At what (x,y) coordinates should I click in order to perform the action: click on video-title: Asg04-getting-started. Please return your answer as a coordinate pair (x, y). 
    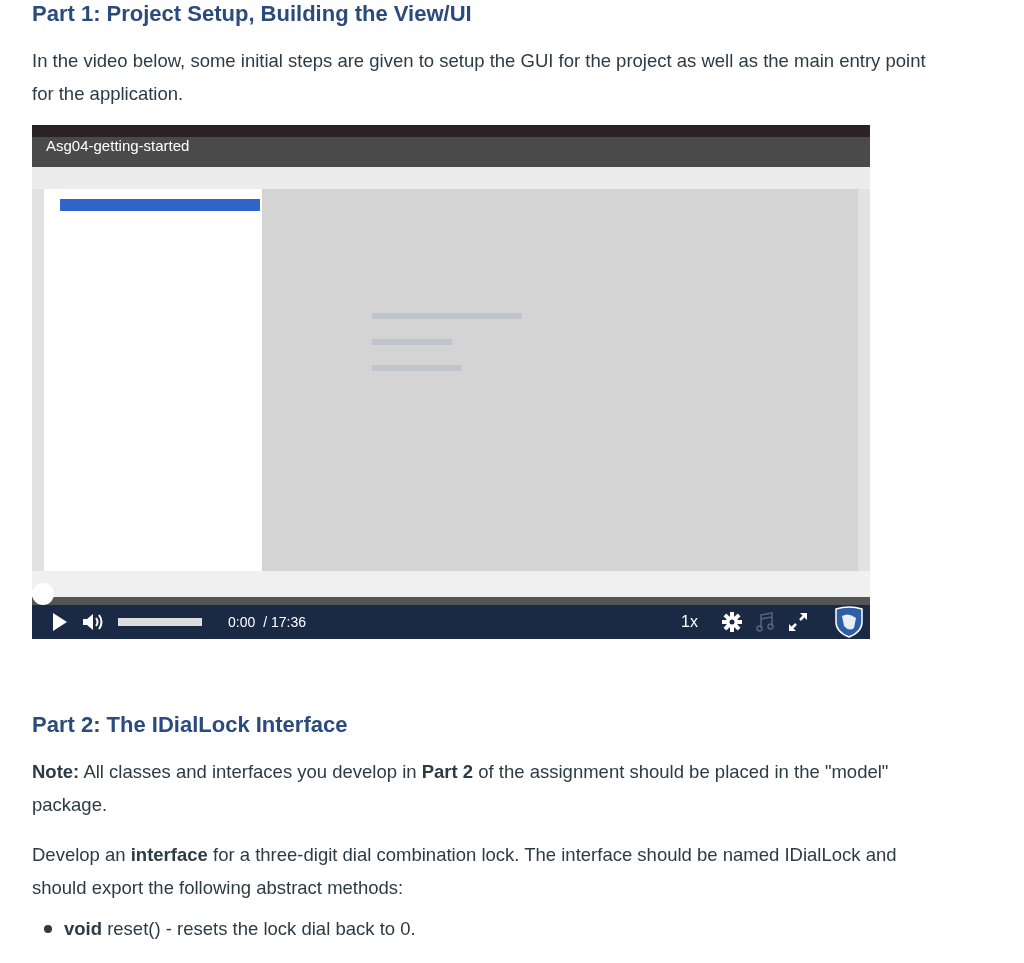
    Looking at the image, I should click on (118, 145).